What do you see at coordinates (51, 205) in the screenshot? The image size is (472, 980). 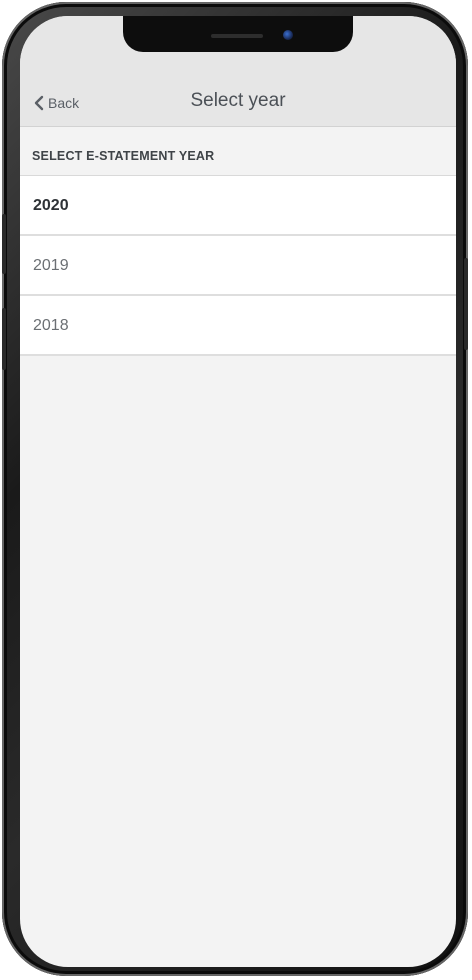 I see `year-label: 2020` at bounding box center [51, 205].